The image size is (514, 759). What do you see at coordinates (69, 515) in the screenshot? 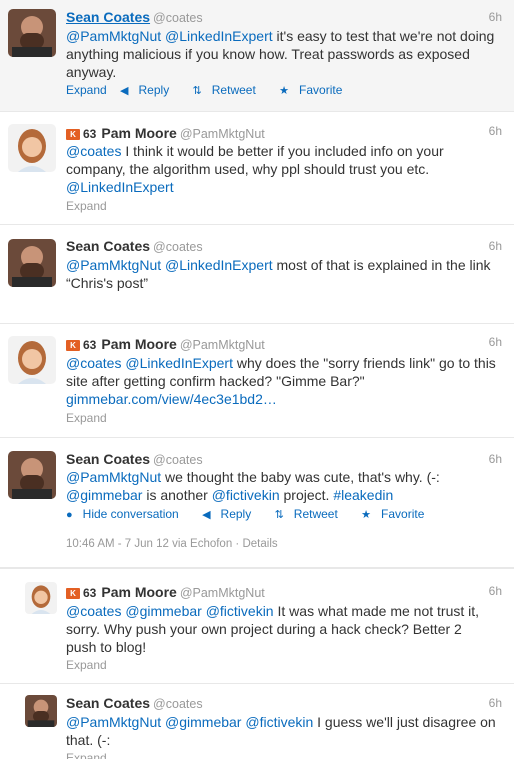
I see `speech-bubble-icon: ●` at bounding box center [69, 515].